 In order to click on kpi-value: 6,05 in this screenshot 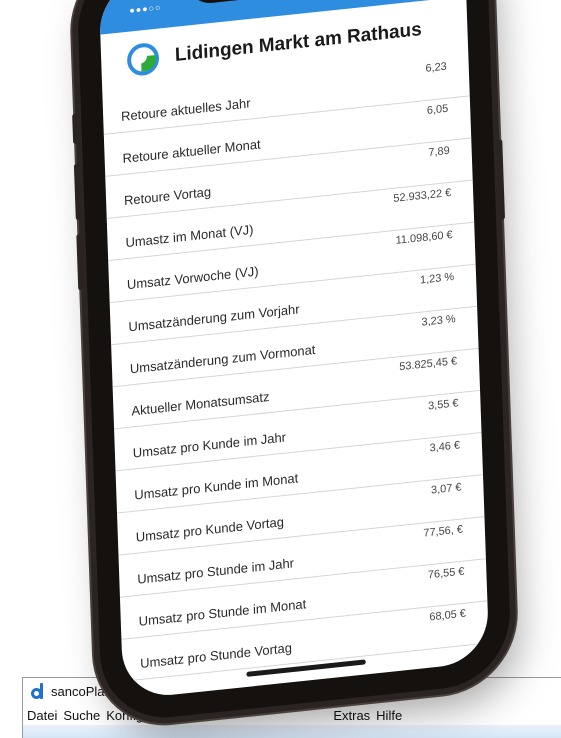, I will do `click(437, 109)`.